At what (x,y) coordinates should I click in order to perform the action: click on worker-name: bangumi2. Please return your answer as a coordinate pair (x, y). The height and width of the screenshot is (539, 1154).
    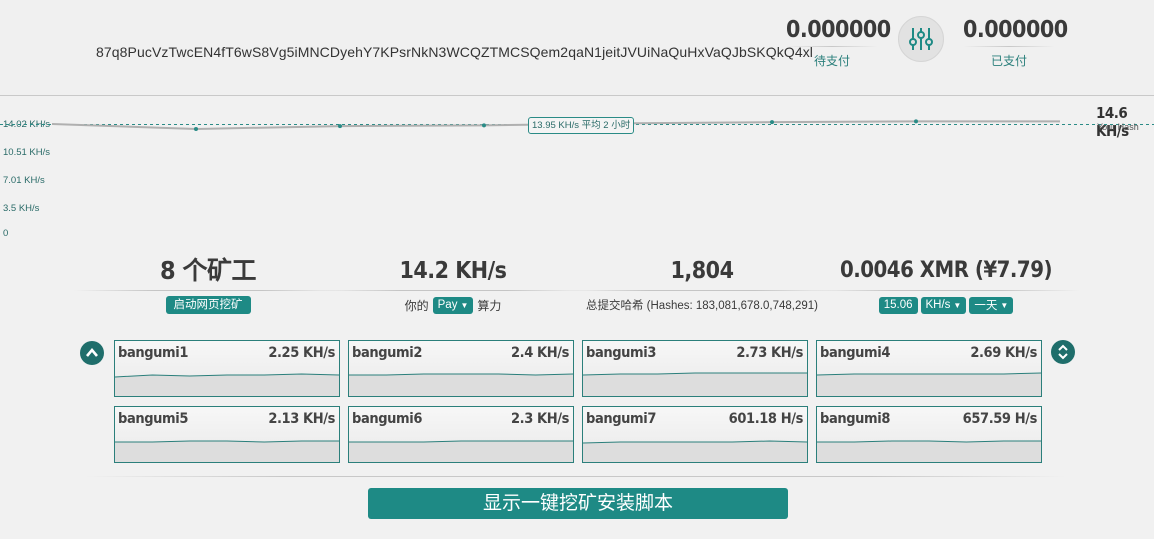
    Looking at the image, I should click on (387, 353).